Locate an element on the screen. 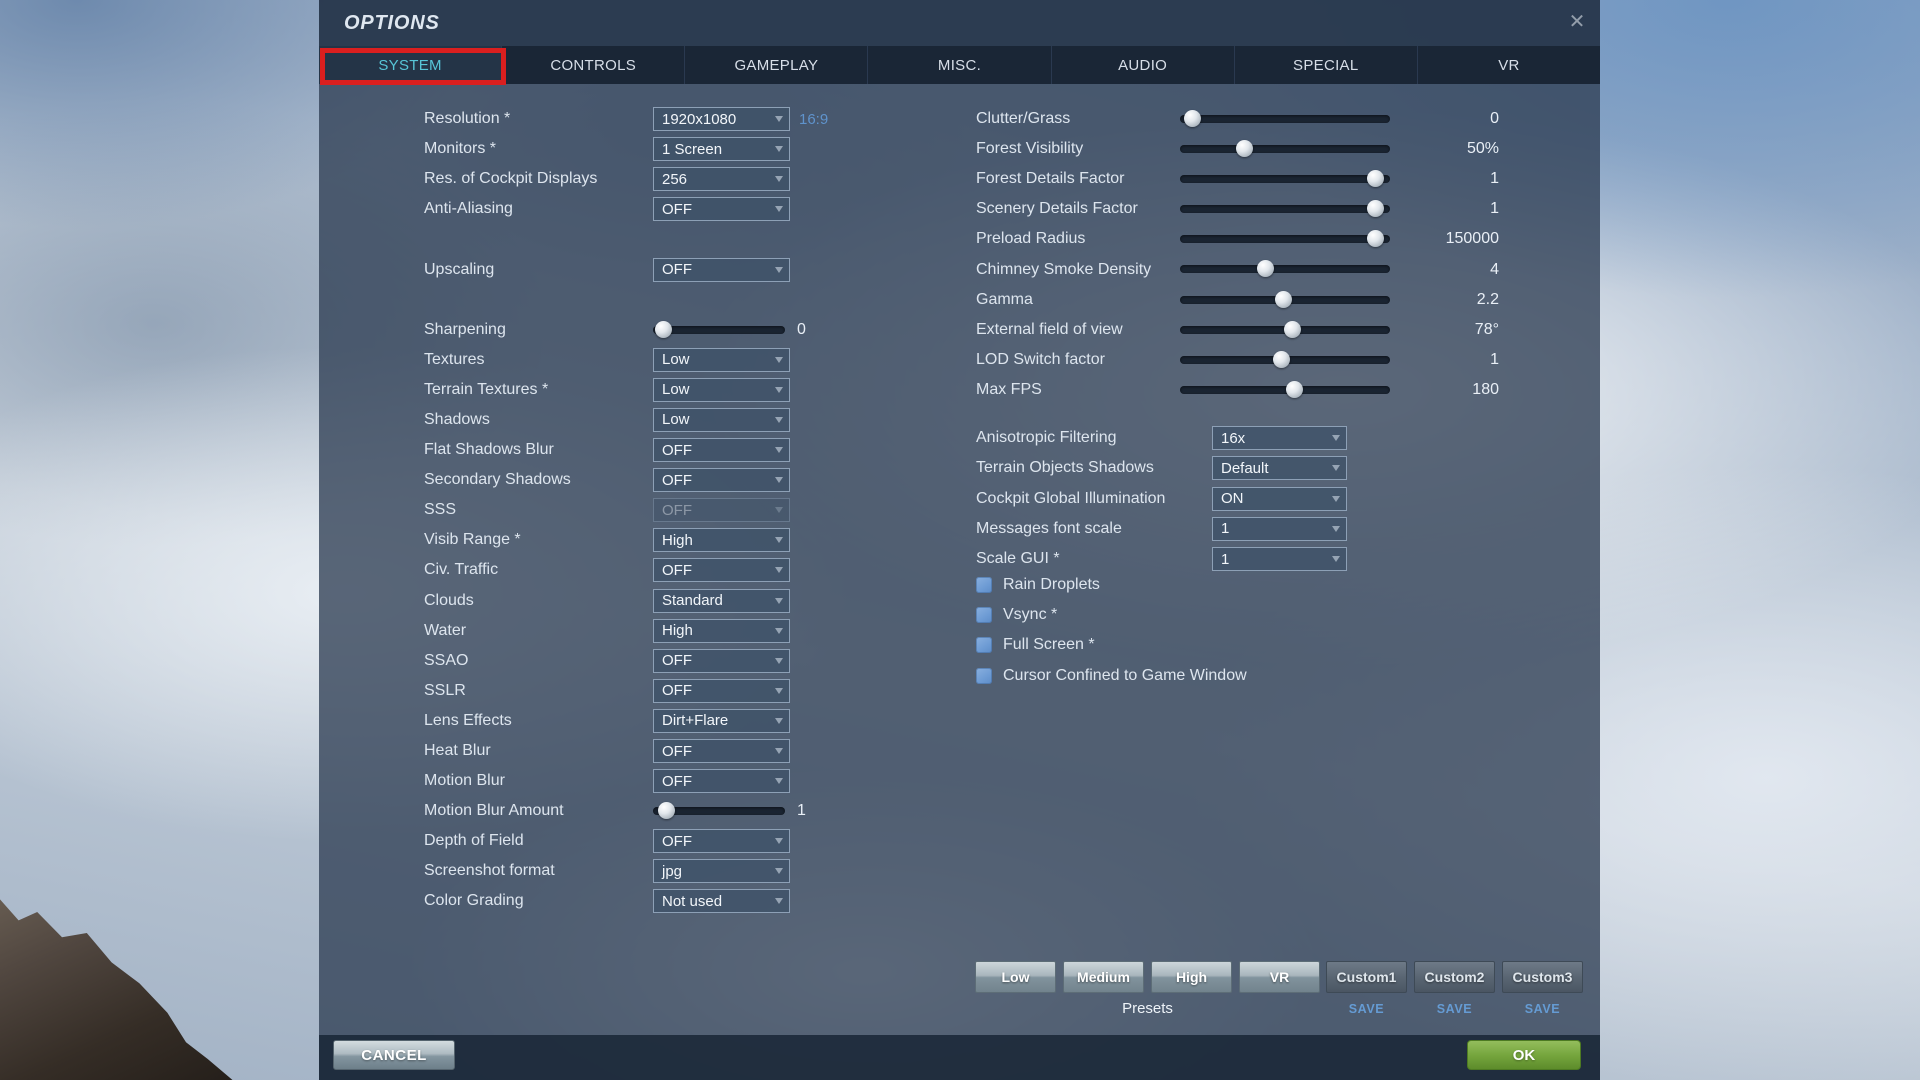  dropdown-value: Low is located at coordinates (676, 390).